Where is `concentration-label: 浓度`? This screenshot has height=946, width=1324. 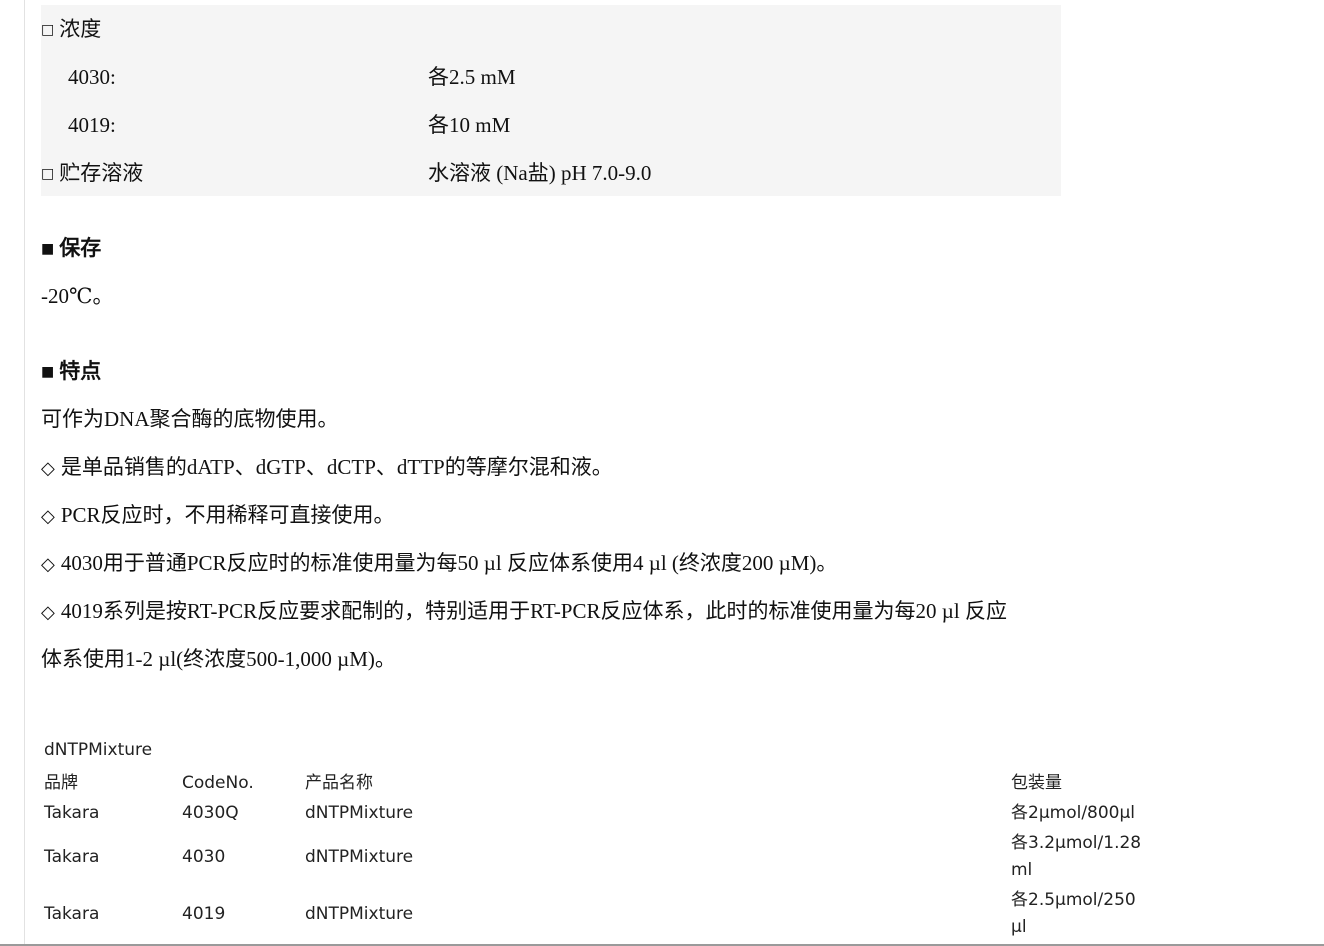 concentration-label: 浓度 is located at coordinates (80, 29).